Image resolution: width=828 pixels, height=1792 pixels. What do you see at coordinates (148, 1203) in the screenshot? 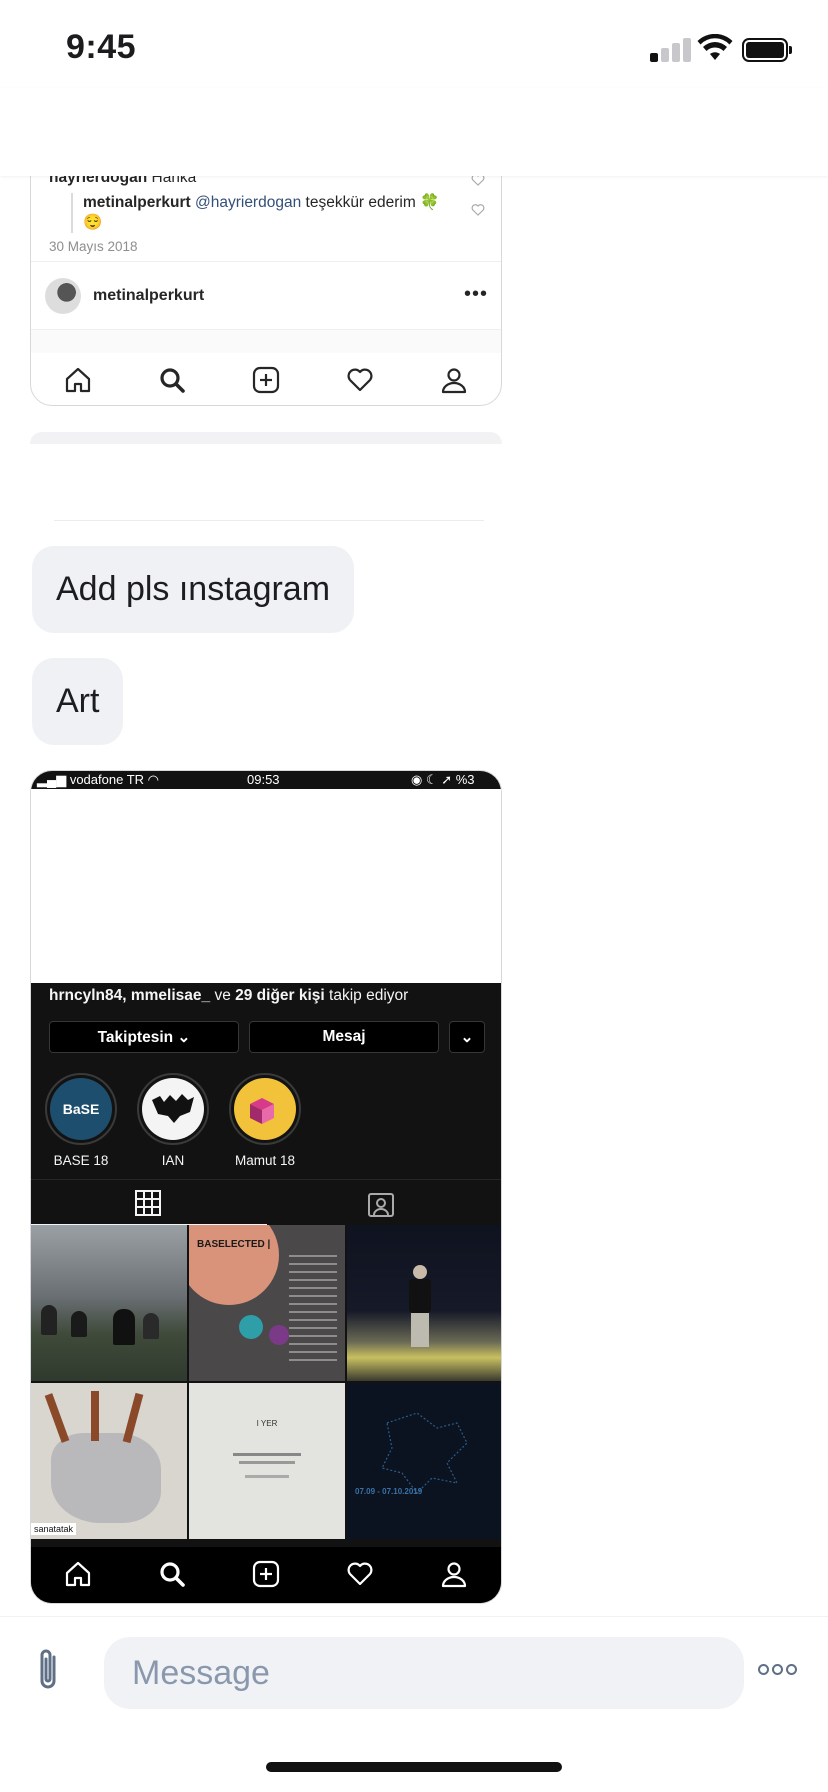
I see `grid-icon` at bounding box center [148, 1203].